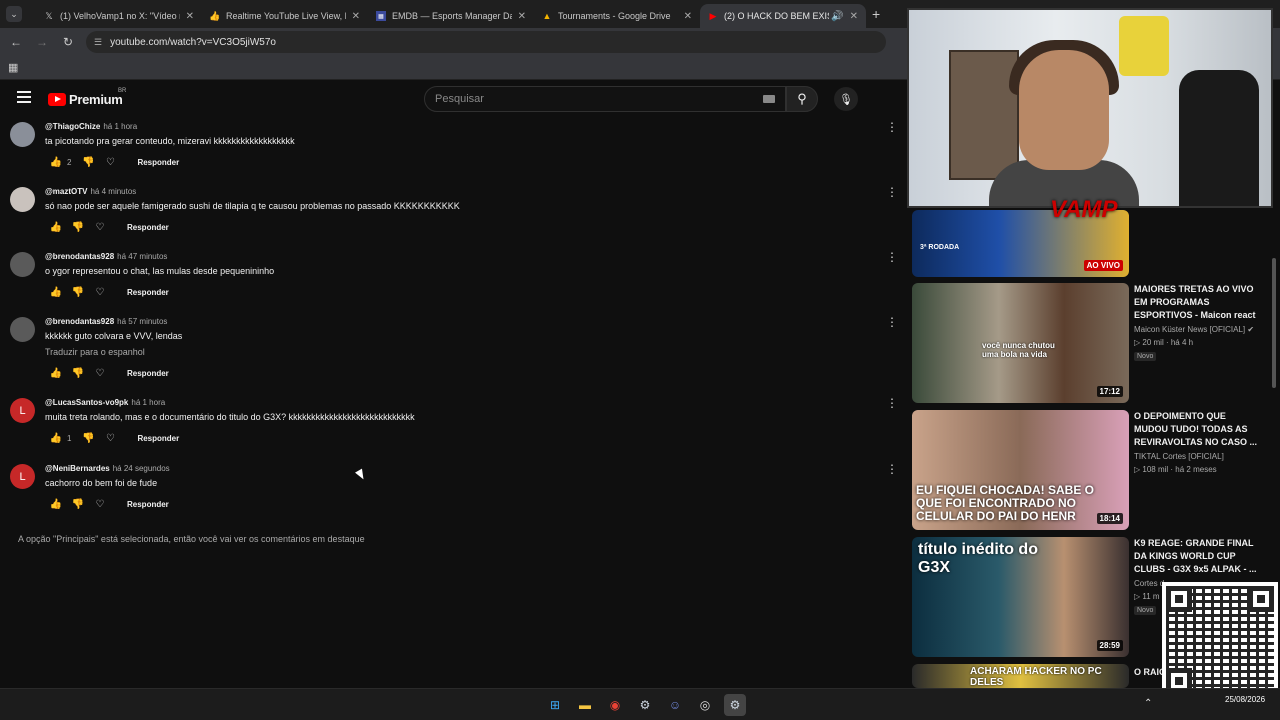  I want to click on voice-search-button: 🎙, so click(846, 99).